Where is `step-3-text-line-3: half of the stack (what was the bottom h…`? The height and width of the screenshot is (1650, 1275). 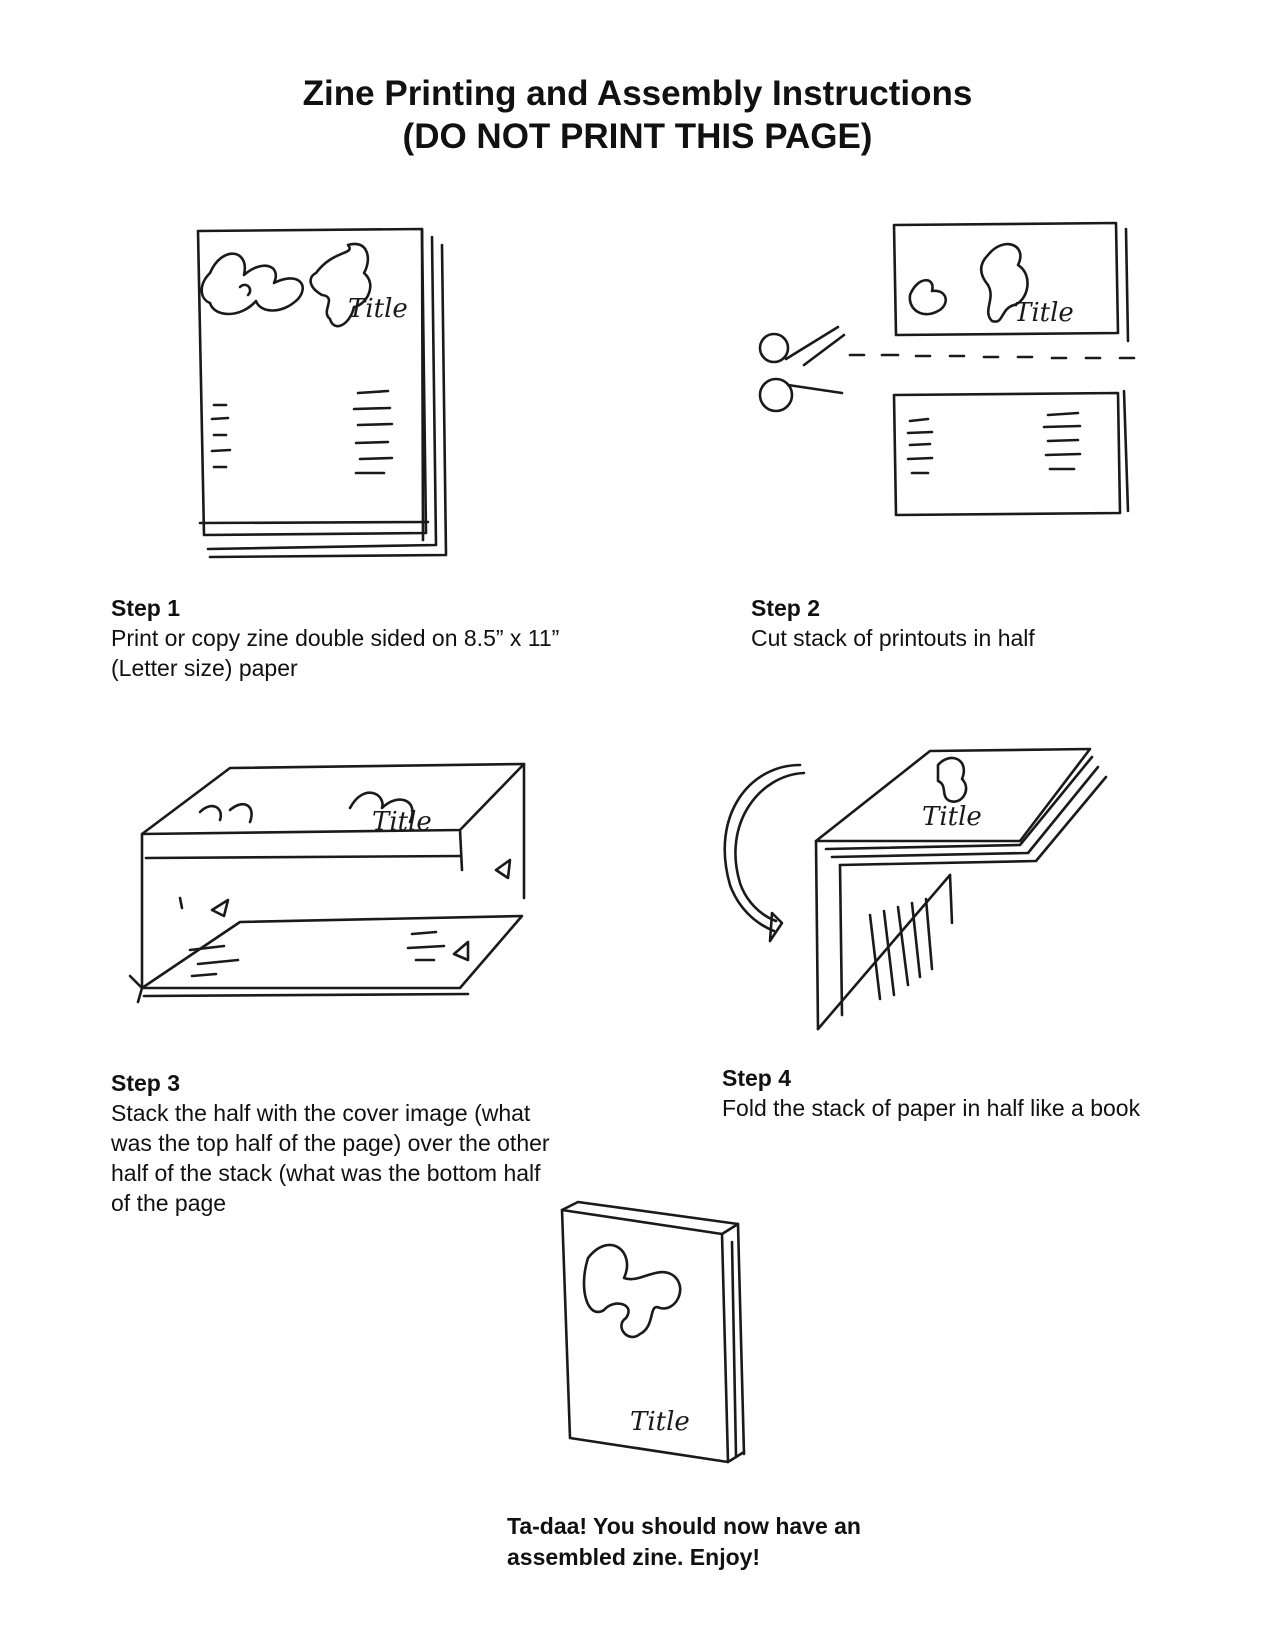 step-3-text-line-3: half of the stack (what was the bottom h… is located at coordinates (326, 1173).